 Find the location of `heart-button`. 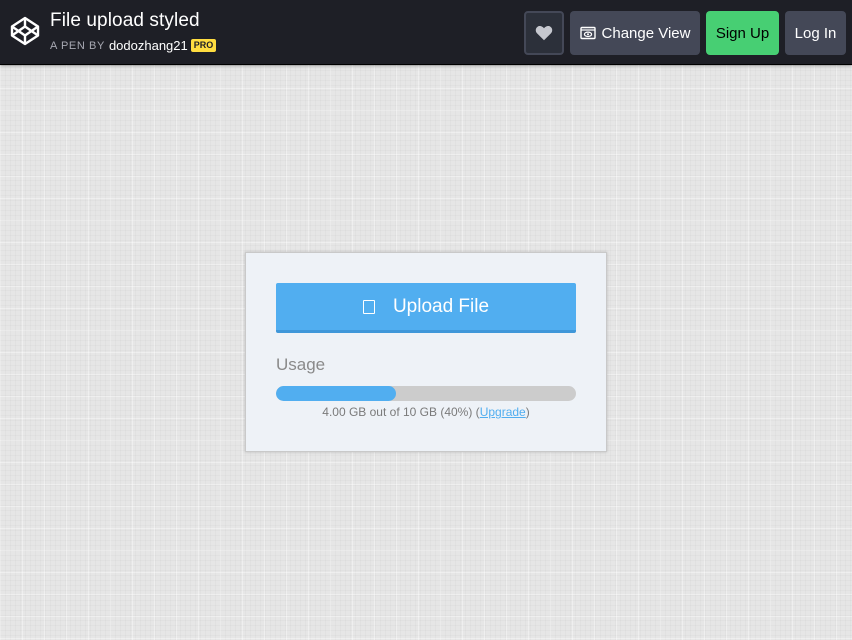

heart-button is located at coordinates (544, 33).